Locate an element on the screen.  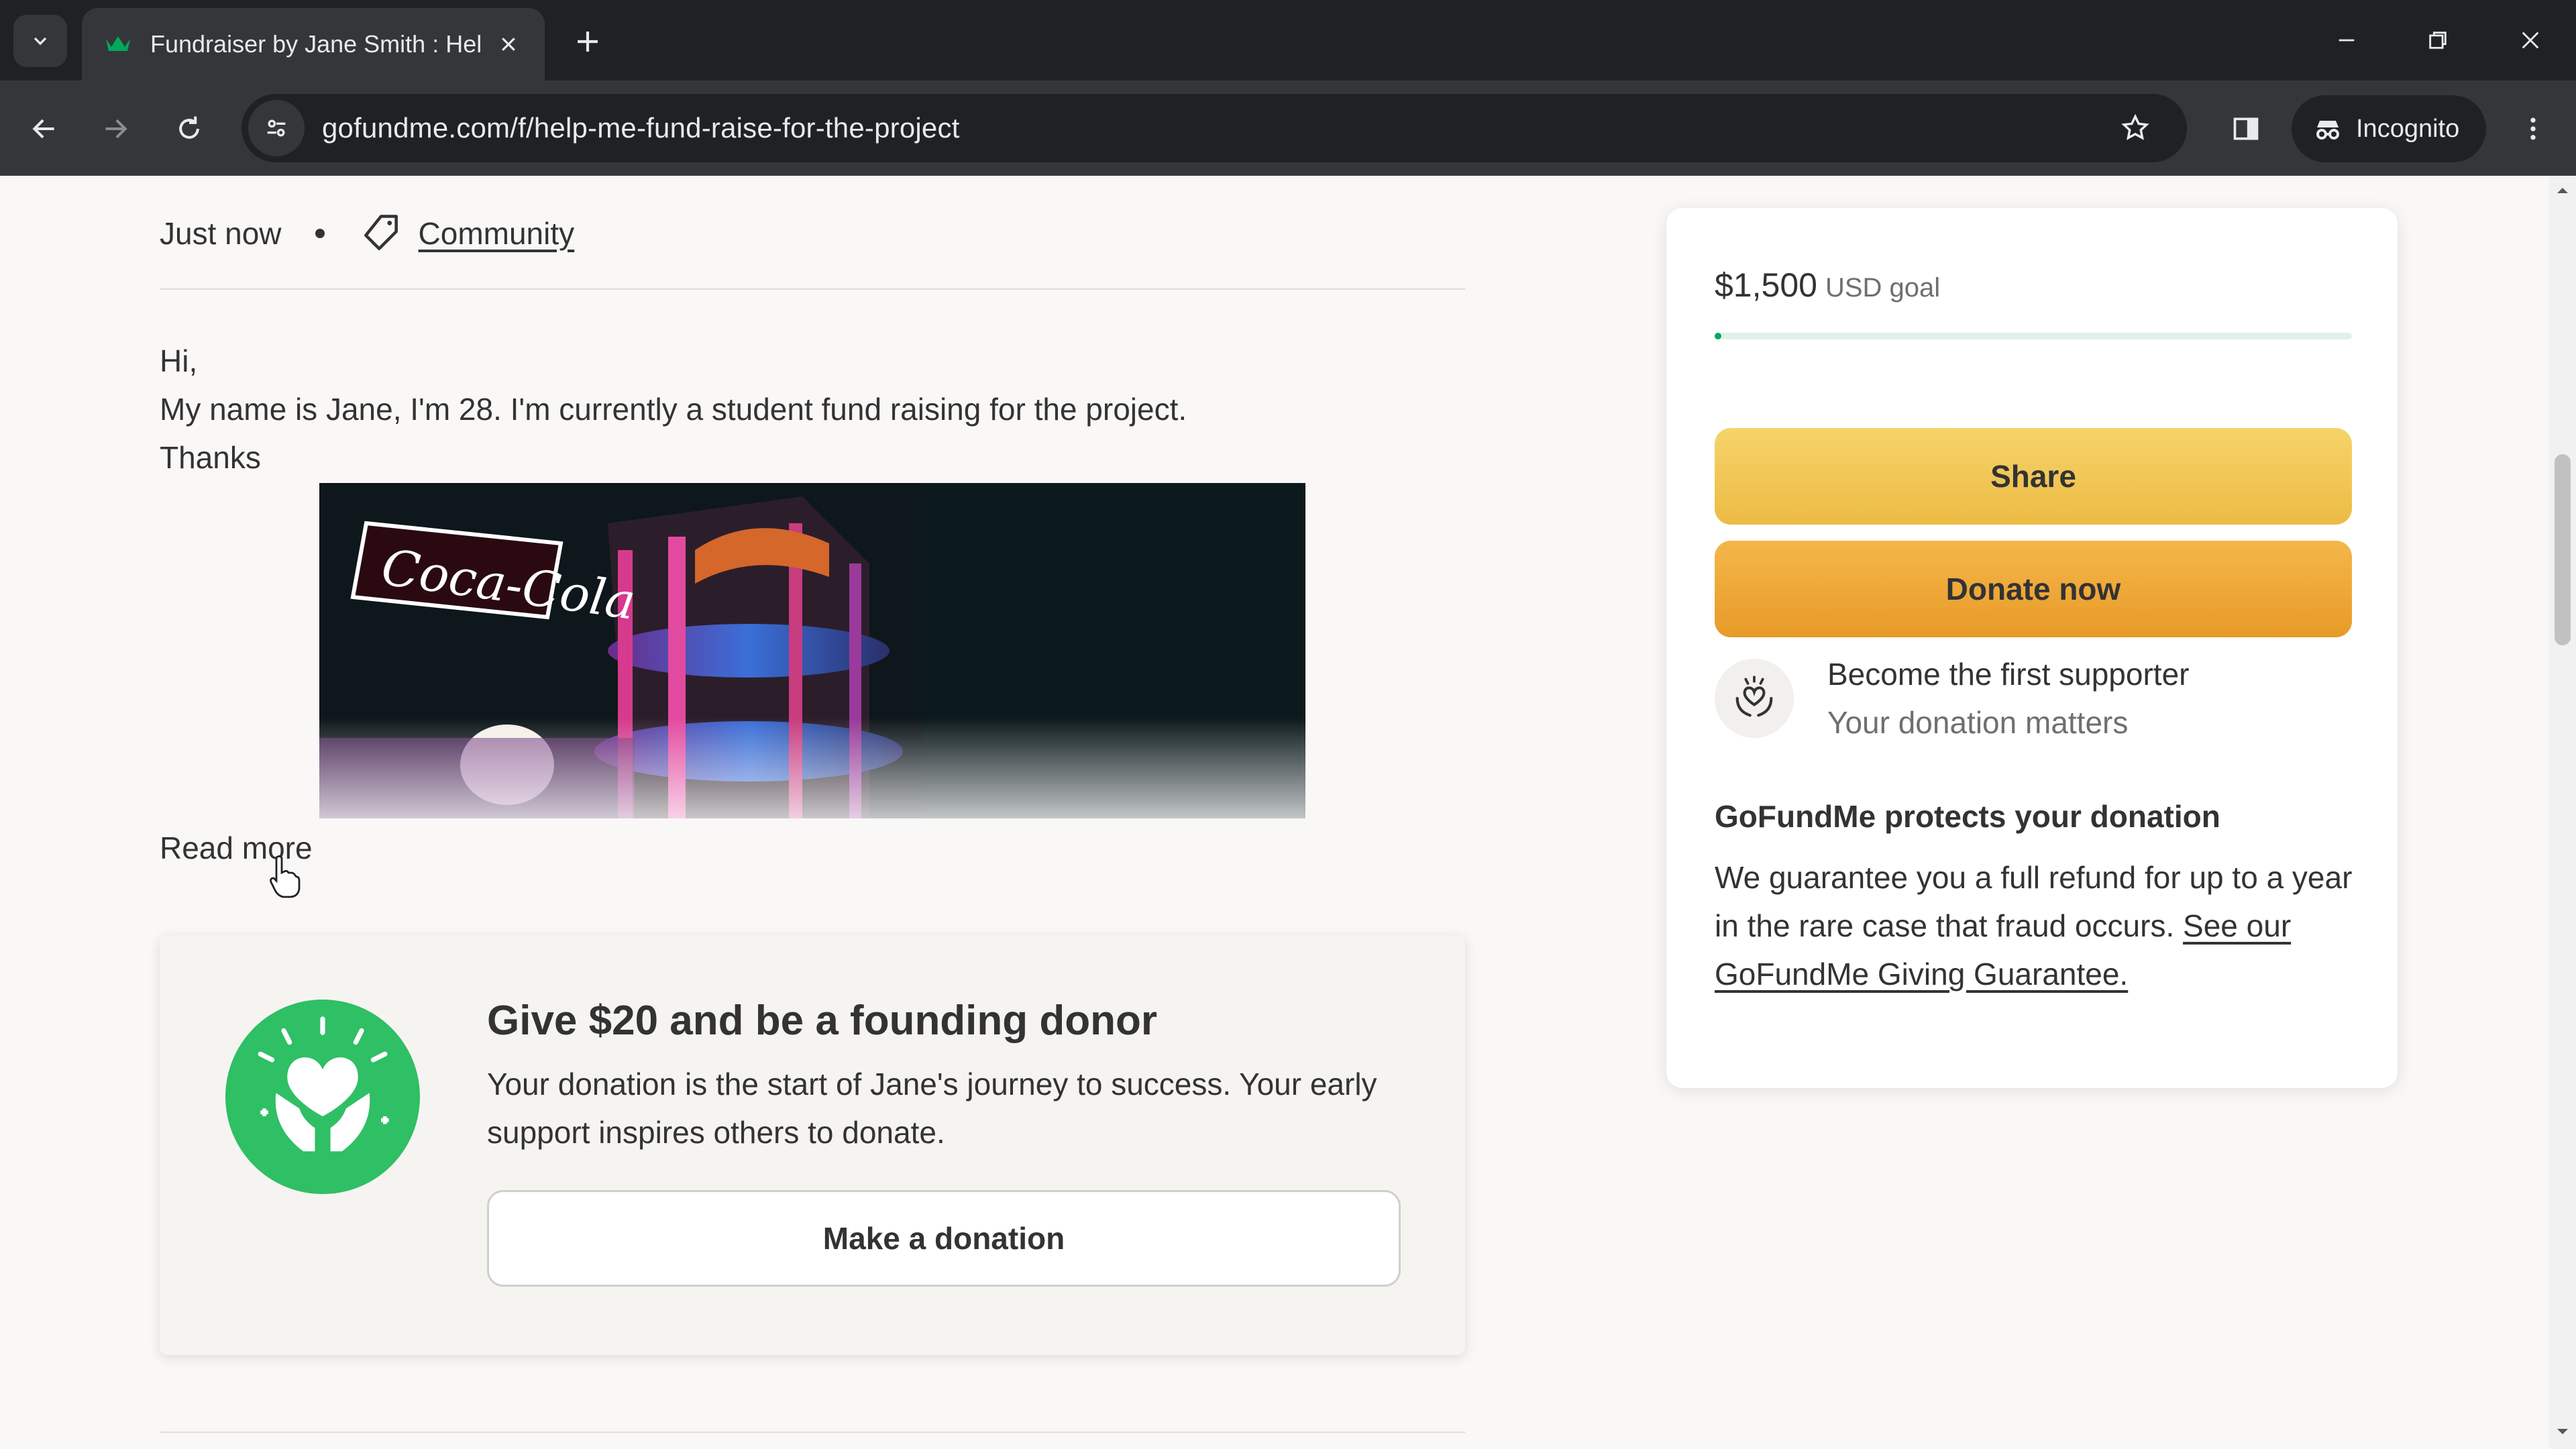
close-icon is located at coordinates (2530, 40).